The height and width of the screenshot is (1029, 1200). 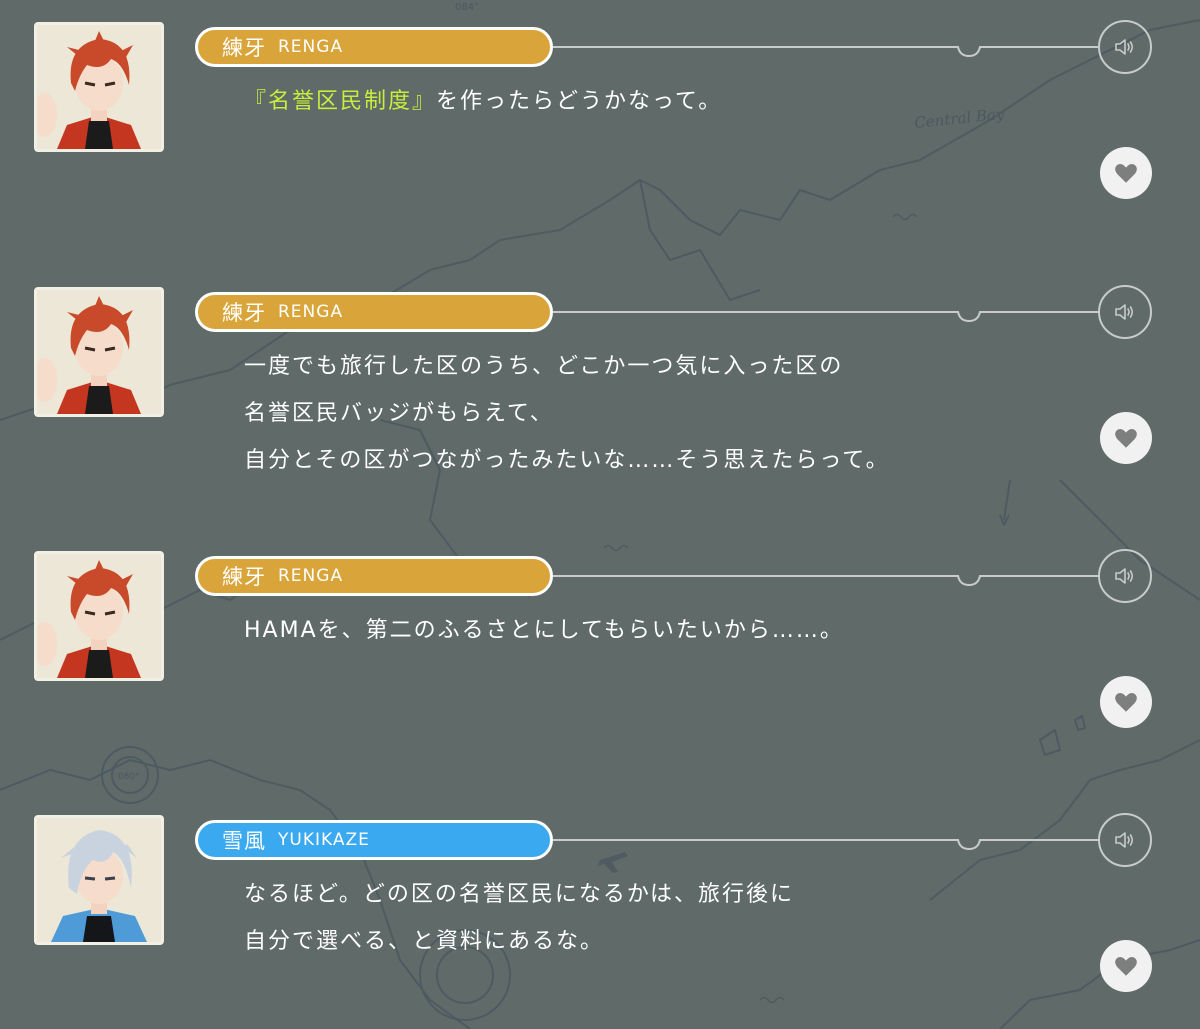 I want to click on message-line: HAMAを、第二のふるさとにしてもらいたいから……。, so click(x=544, y=630).